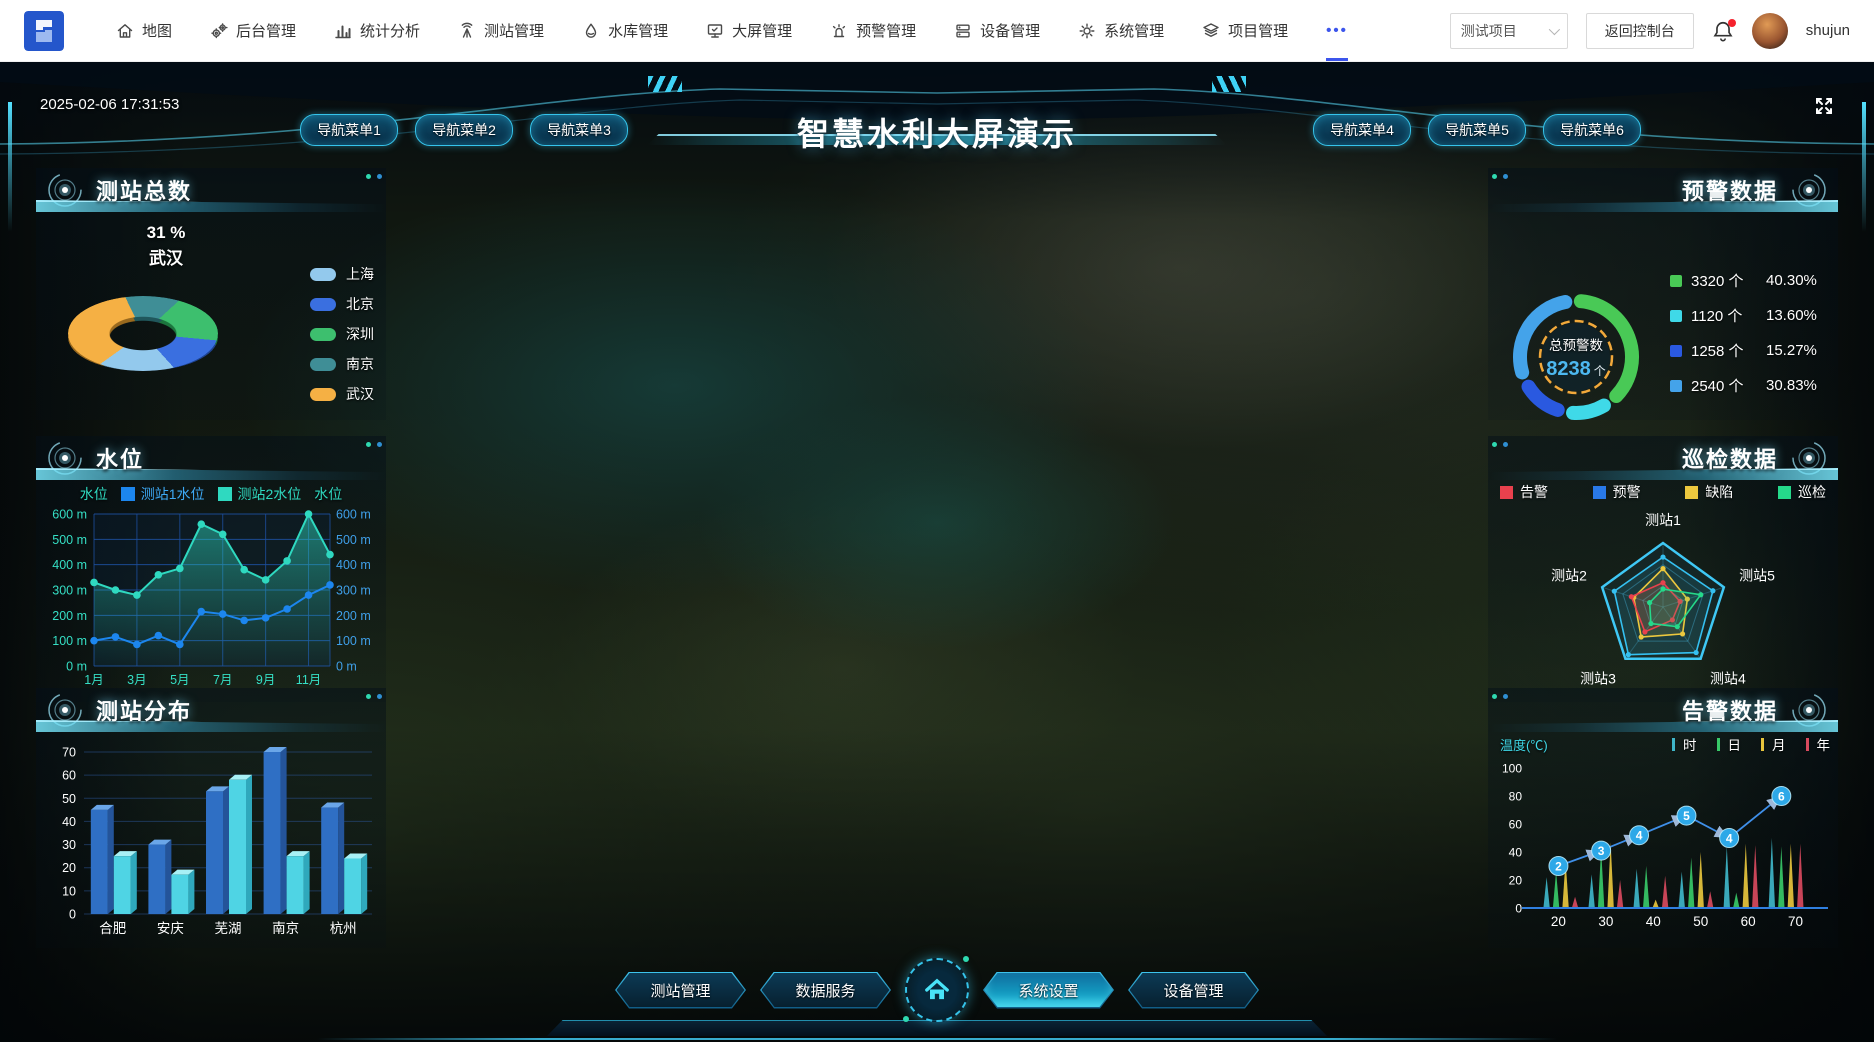 This screenshot has width=1874, height=1042. What do you see at coordinates (1750, 350) in the screenshot?
I see `legend-item: 1258 个 15.27%` at bounding box center [1750, 350].